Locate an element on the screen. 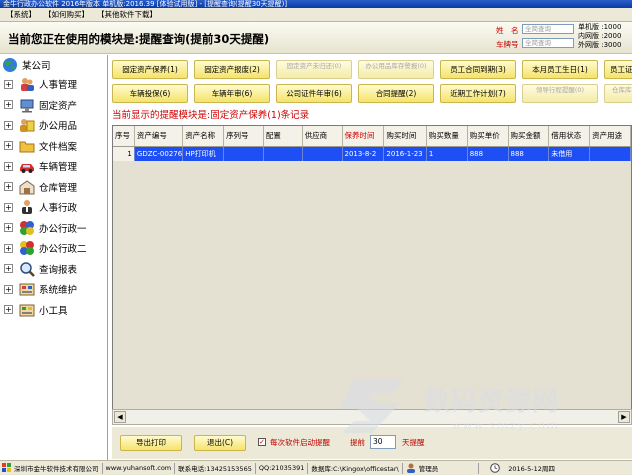 Image resolution: width=632 pixels, height=475 pixels. reminder-button: 公司证件年审(6) is located at coordinates (314, 93).